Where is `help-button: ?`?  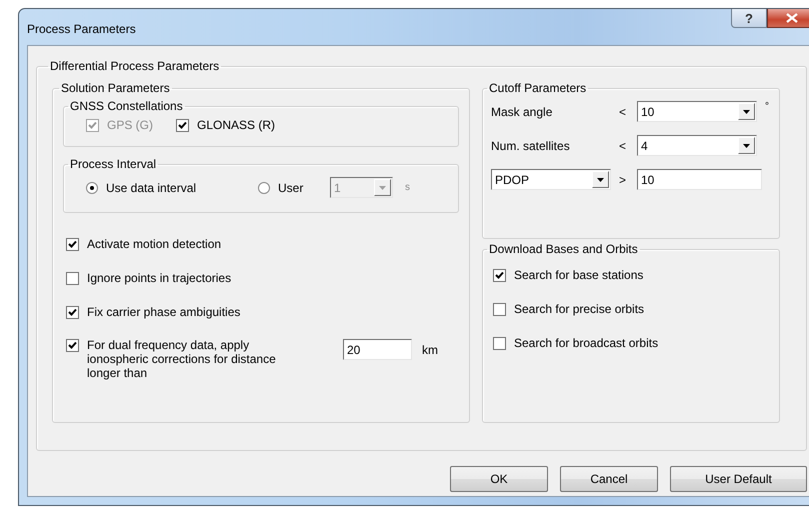
help-button: ? is located at coordinates (749, 18).